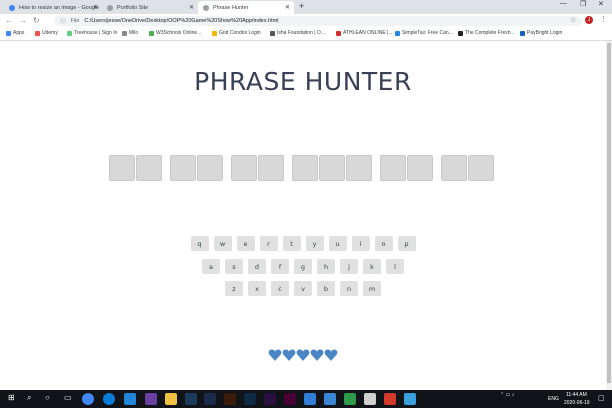 This screenshot has width=612, height=408. I want to click on vscode-icon, so click(130, 399).